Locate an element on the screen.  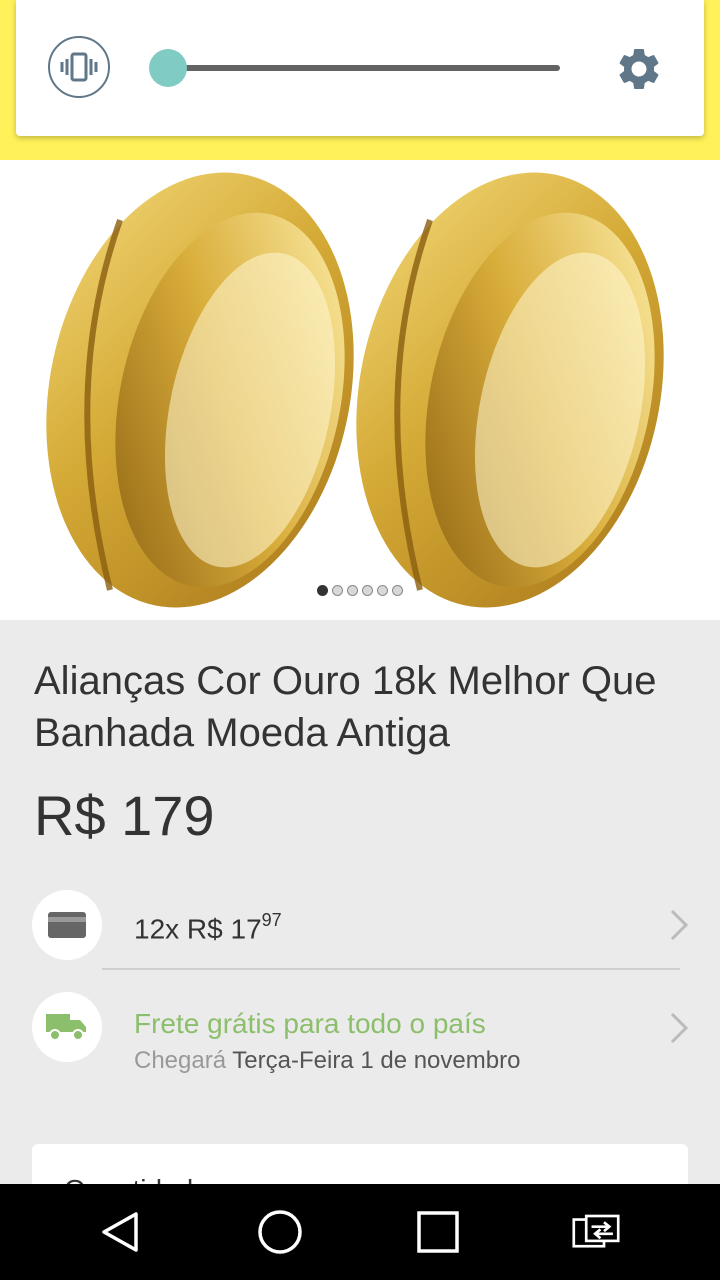
home-icon is located at coordinates (280, 1232).